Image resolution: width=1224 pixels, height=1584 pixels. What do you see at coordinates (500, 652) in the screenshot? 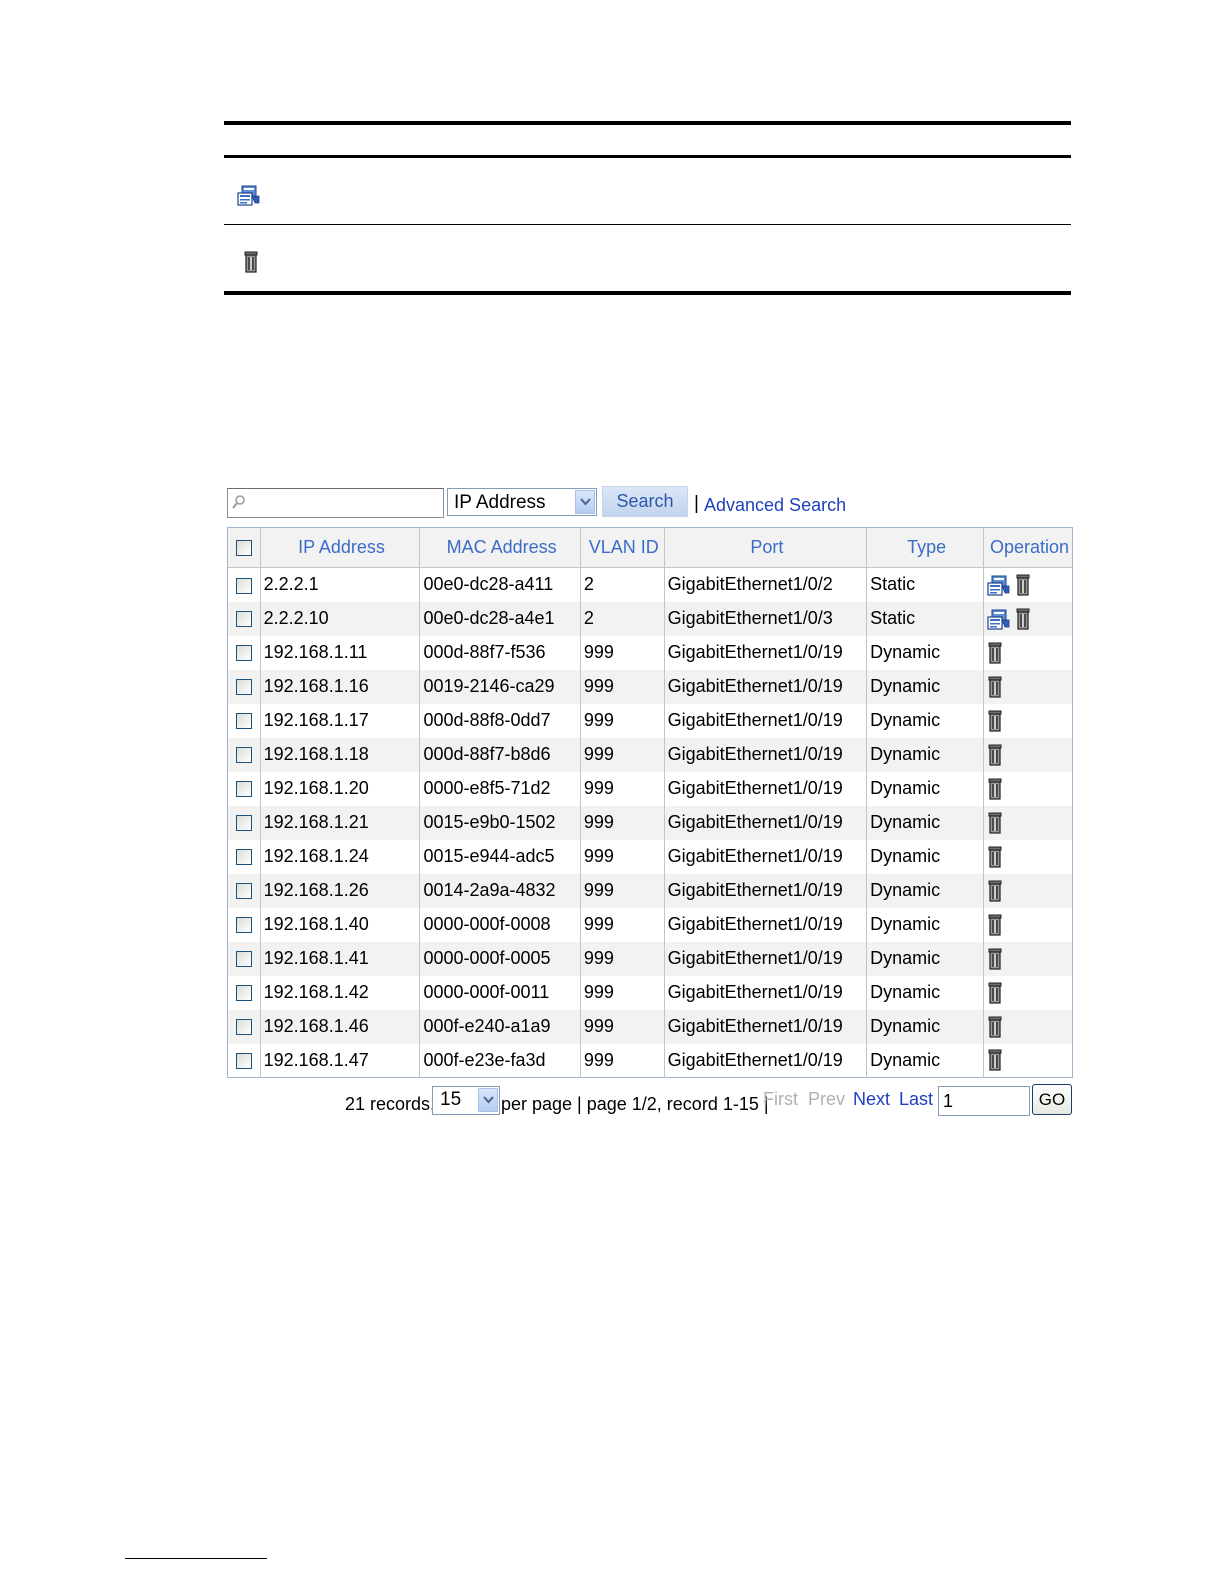
I see `cell-mac-address: 000d-88f7-f536` at bounding box center [500, 652].